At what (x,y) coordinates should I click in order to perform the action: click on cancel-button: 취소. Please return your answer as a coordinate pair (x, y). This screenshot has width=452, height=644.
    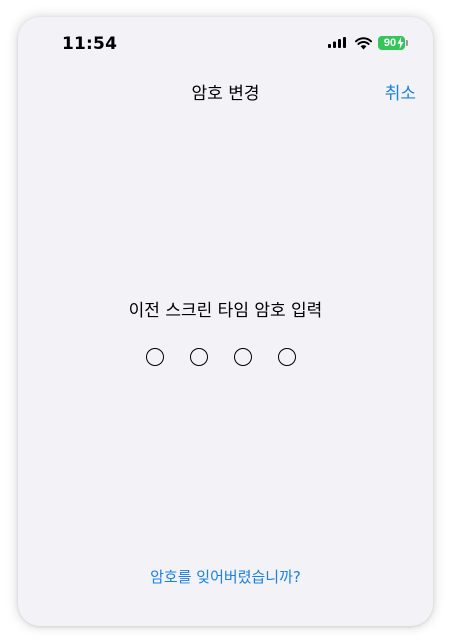
    Looking at the image, I should click on (400, 91).